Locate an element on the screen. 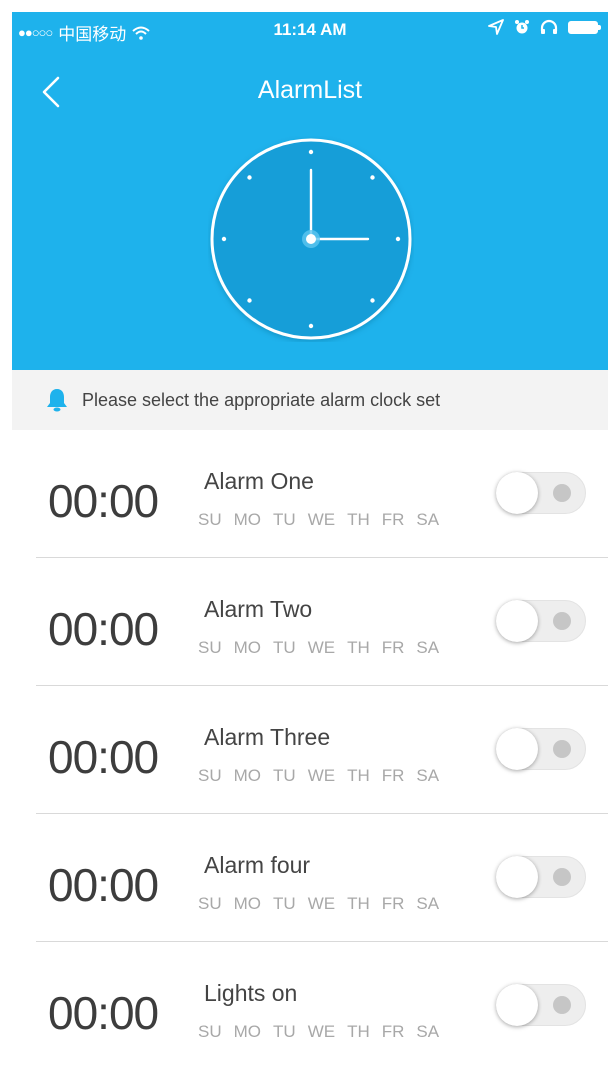  alarm-row: 00:00 Lights on SU MO TU WE TH FR SA is located at coordinates (310, 1004).